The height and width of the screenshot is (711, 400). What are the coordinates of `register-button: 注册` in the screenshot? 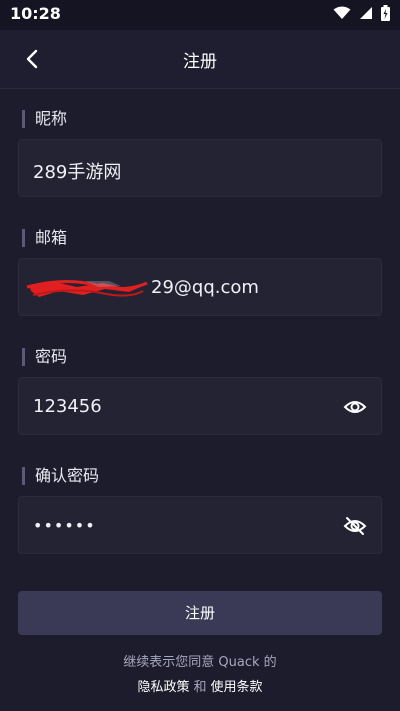 It's located at (200, 613).